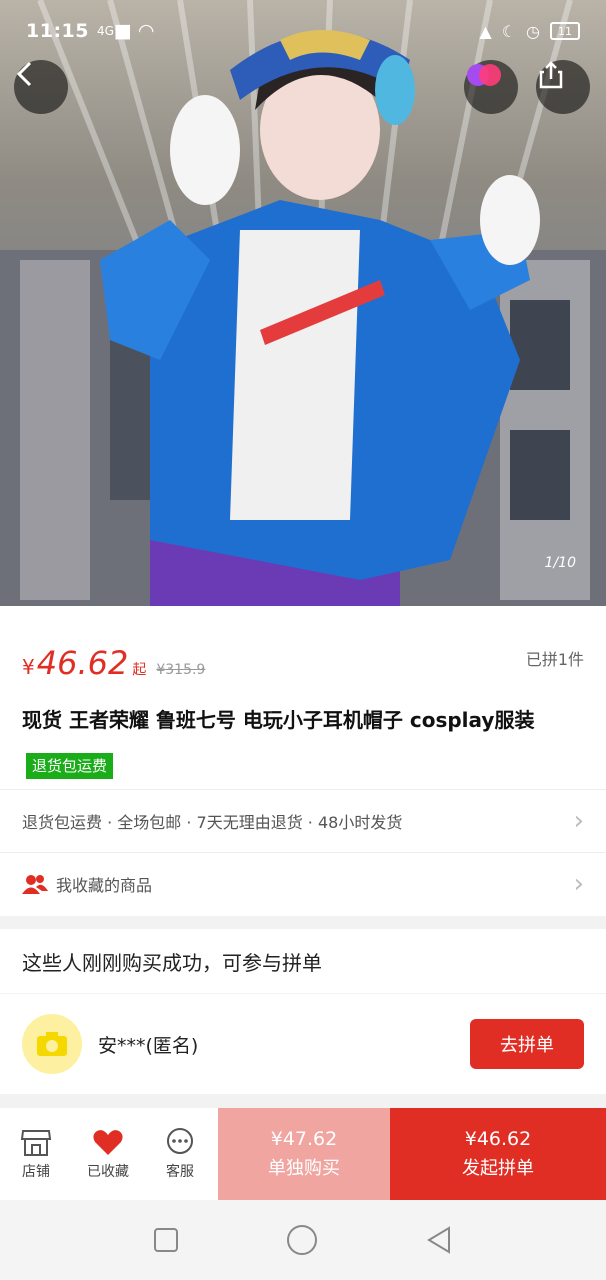  I want to click on alarm-icon: ◷, so click(533, 31).